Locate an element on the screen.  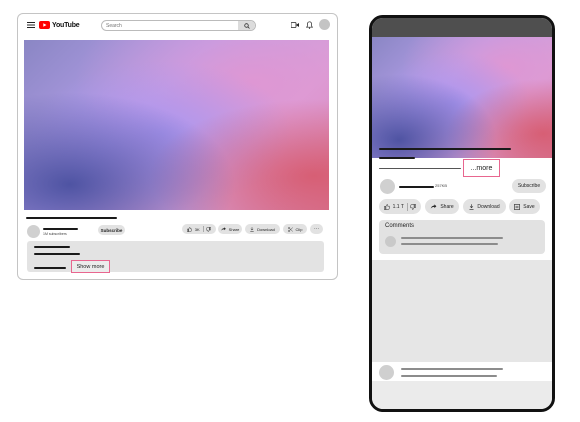
share-label: Share is located at coordinates (234, 229).